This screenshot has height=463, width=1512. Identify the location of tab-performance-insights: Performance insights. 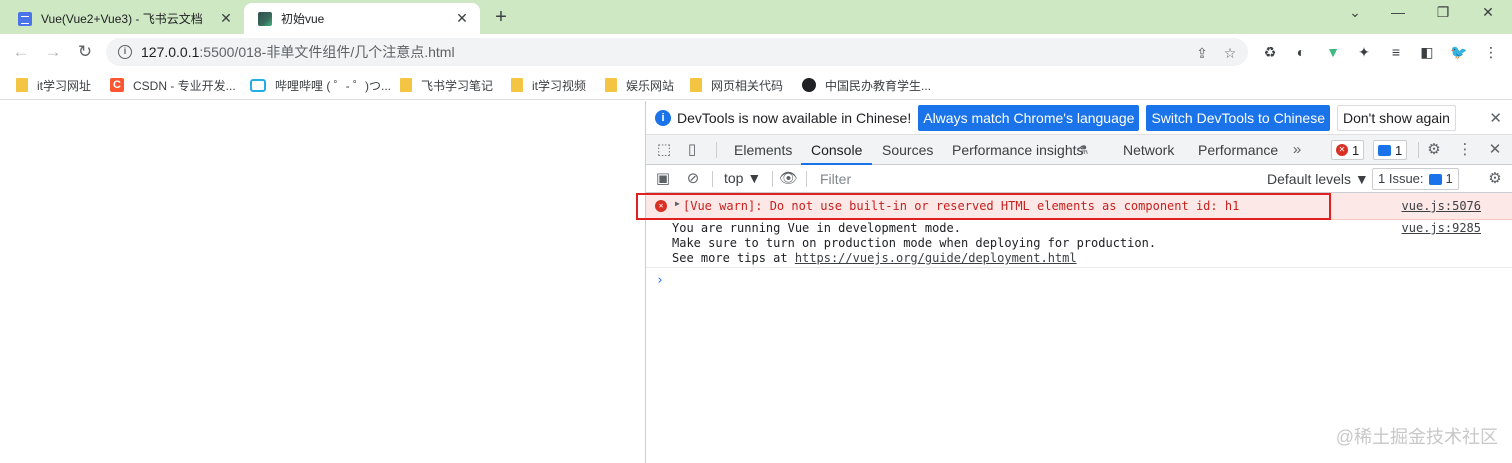
(1018, 150).